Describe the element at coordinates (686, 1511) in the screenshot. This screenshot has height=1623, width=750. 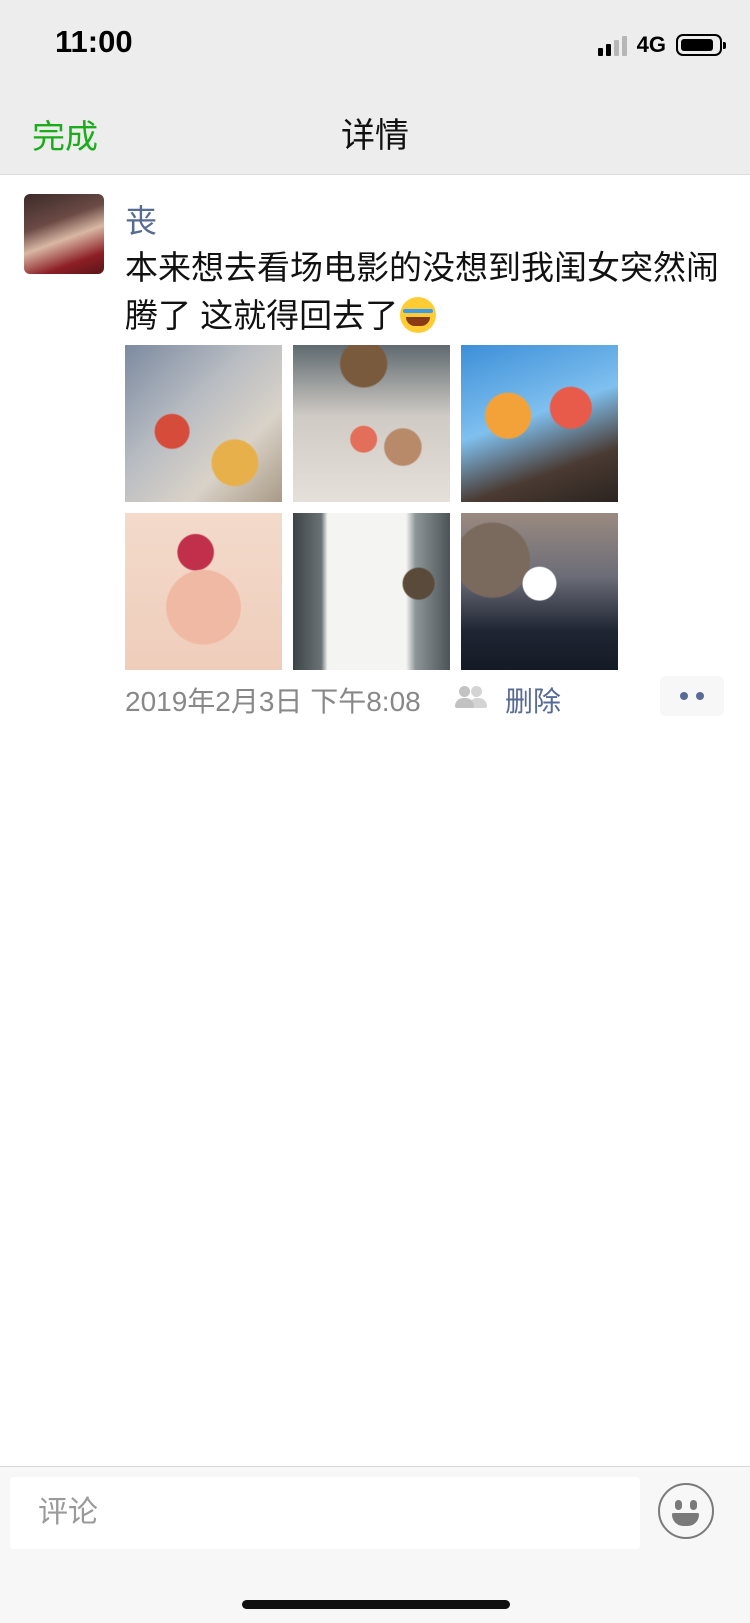
I see `smiley-icon` at that location.